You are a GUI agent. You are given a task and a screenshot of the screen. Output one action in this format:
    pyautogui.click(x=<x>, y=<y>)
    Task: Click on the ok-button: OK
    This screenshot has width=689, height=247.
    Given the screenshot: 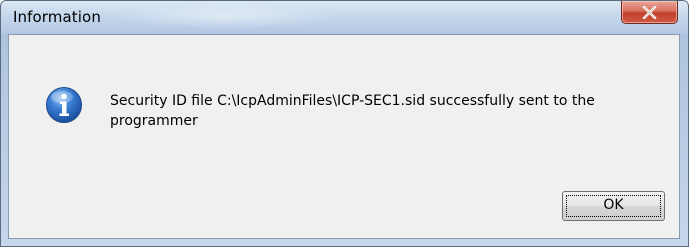 What is the action you would take?
    pyautogui.click(x=613, y=206)
    